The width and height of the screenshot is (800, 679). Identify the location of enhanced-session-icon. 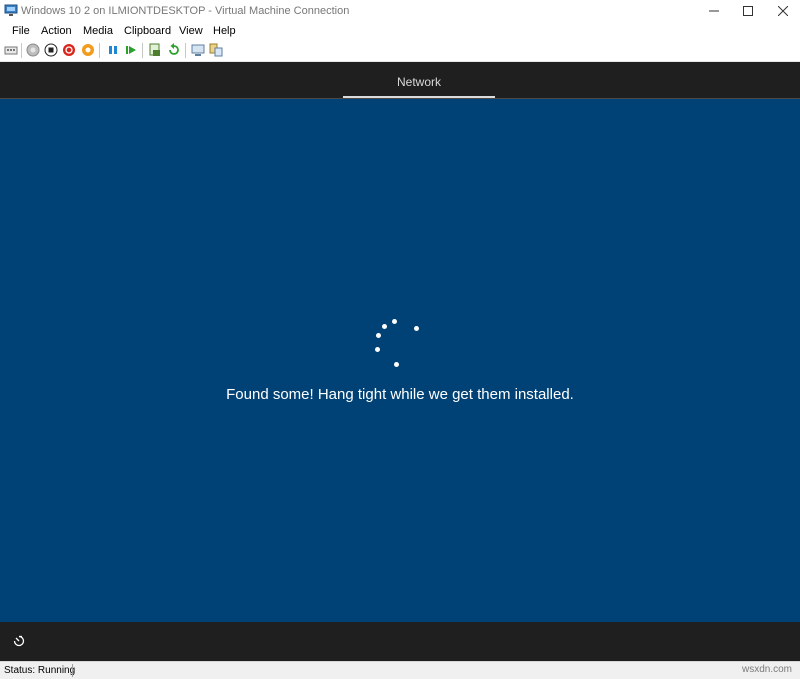
(198, 50).